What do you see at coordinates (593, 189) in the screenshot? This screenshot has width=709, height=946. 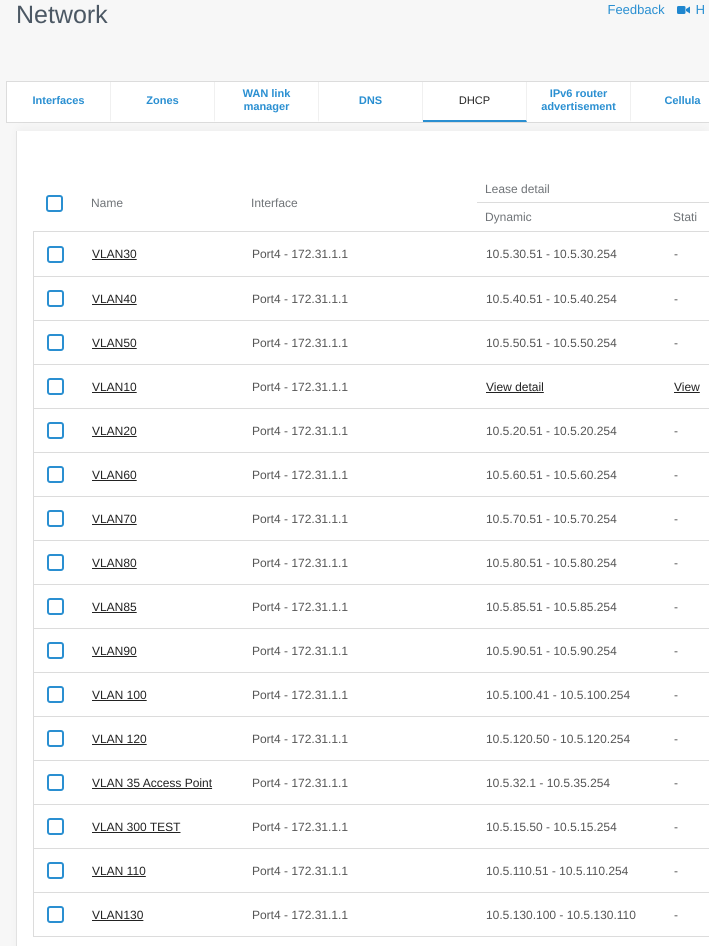 I see `column-group-header: Lease detail` at bounding box center [593, 189].